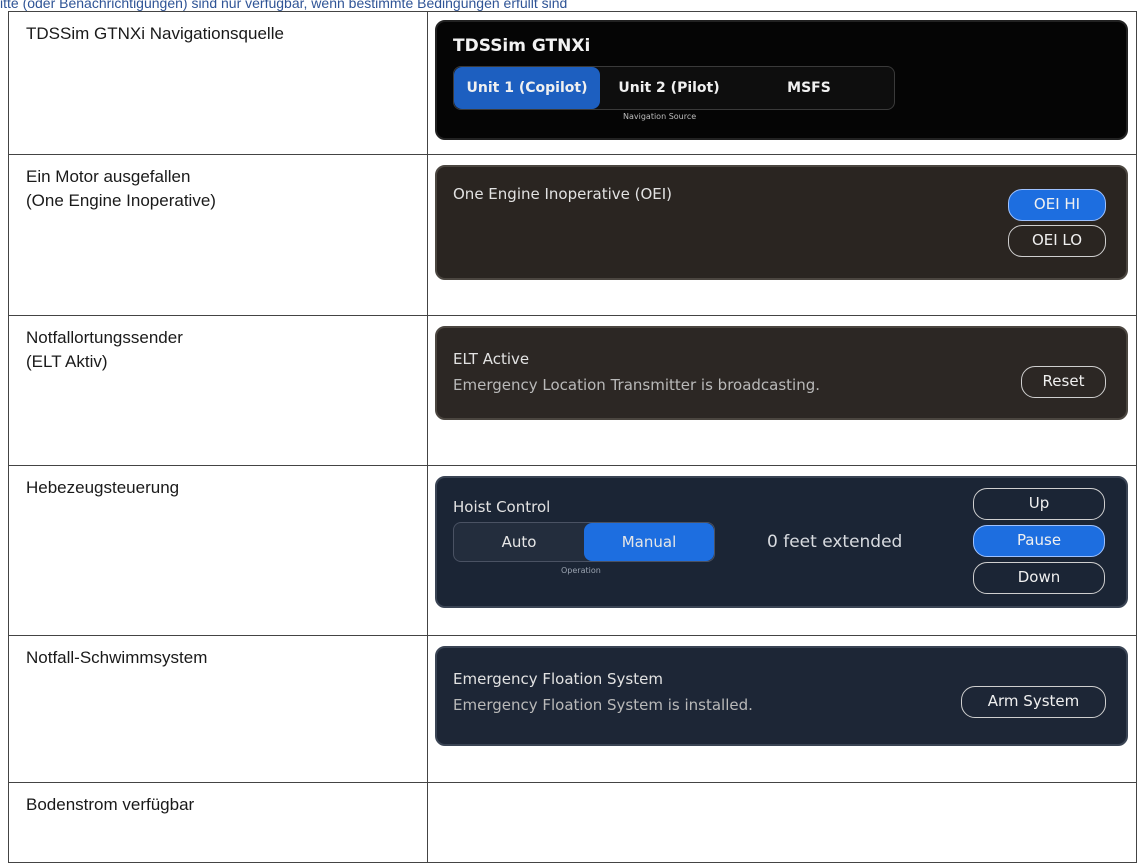 This screenshot has width=1137, height=863. Describe the element at coordinates (117, 657) in the screenshot. I see `row-label: Notfall-Schwimmsystem` at that location.